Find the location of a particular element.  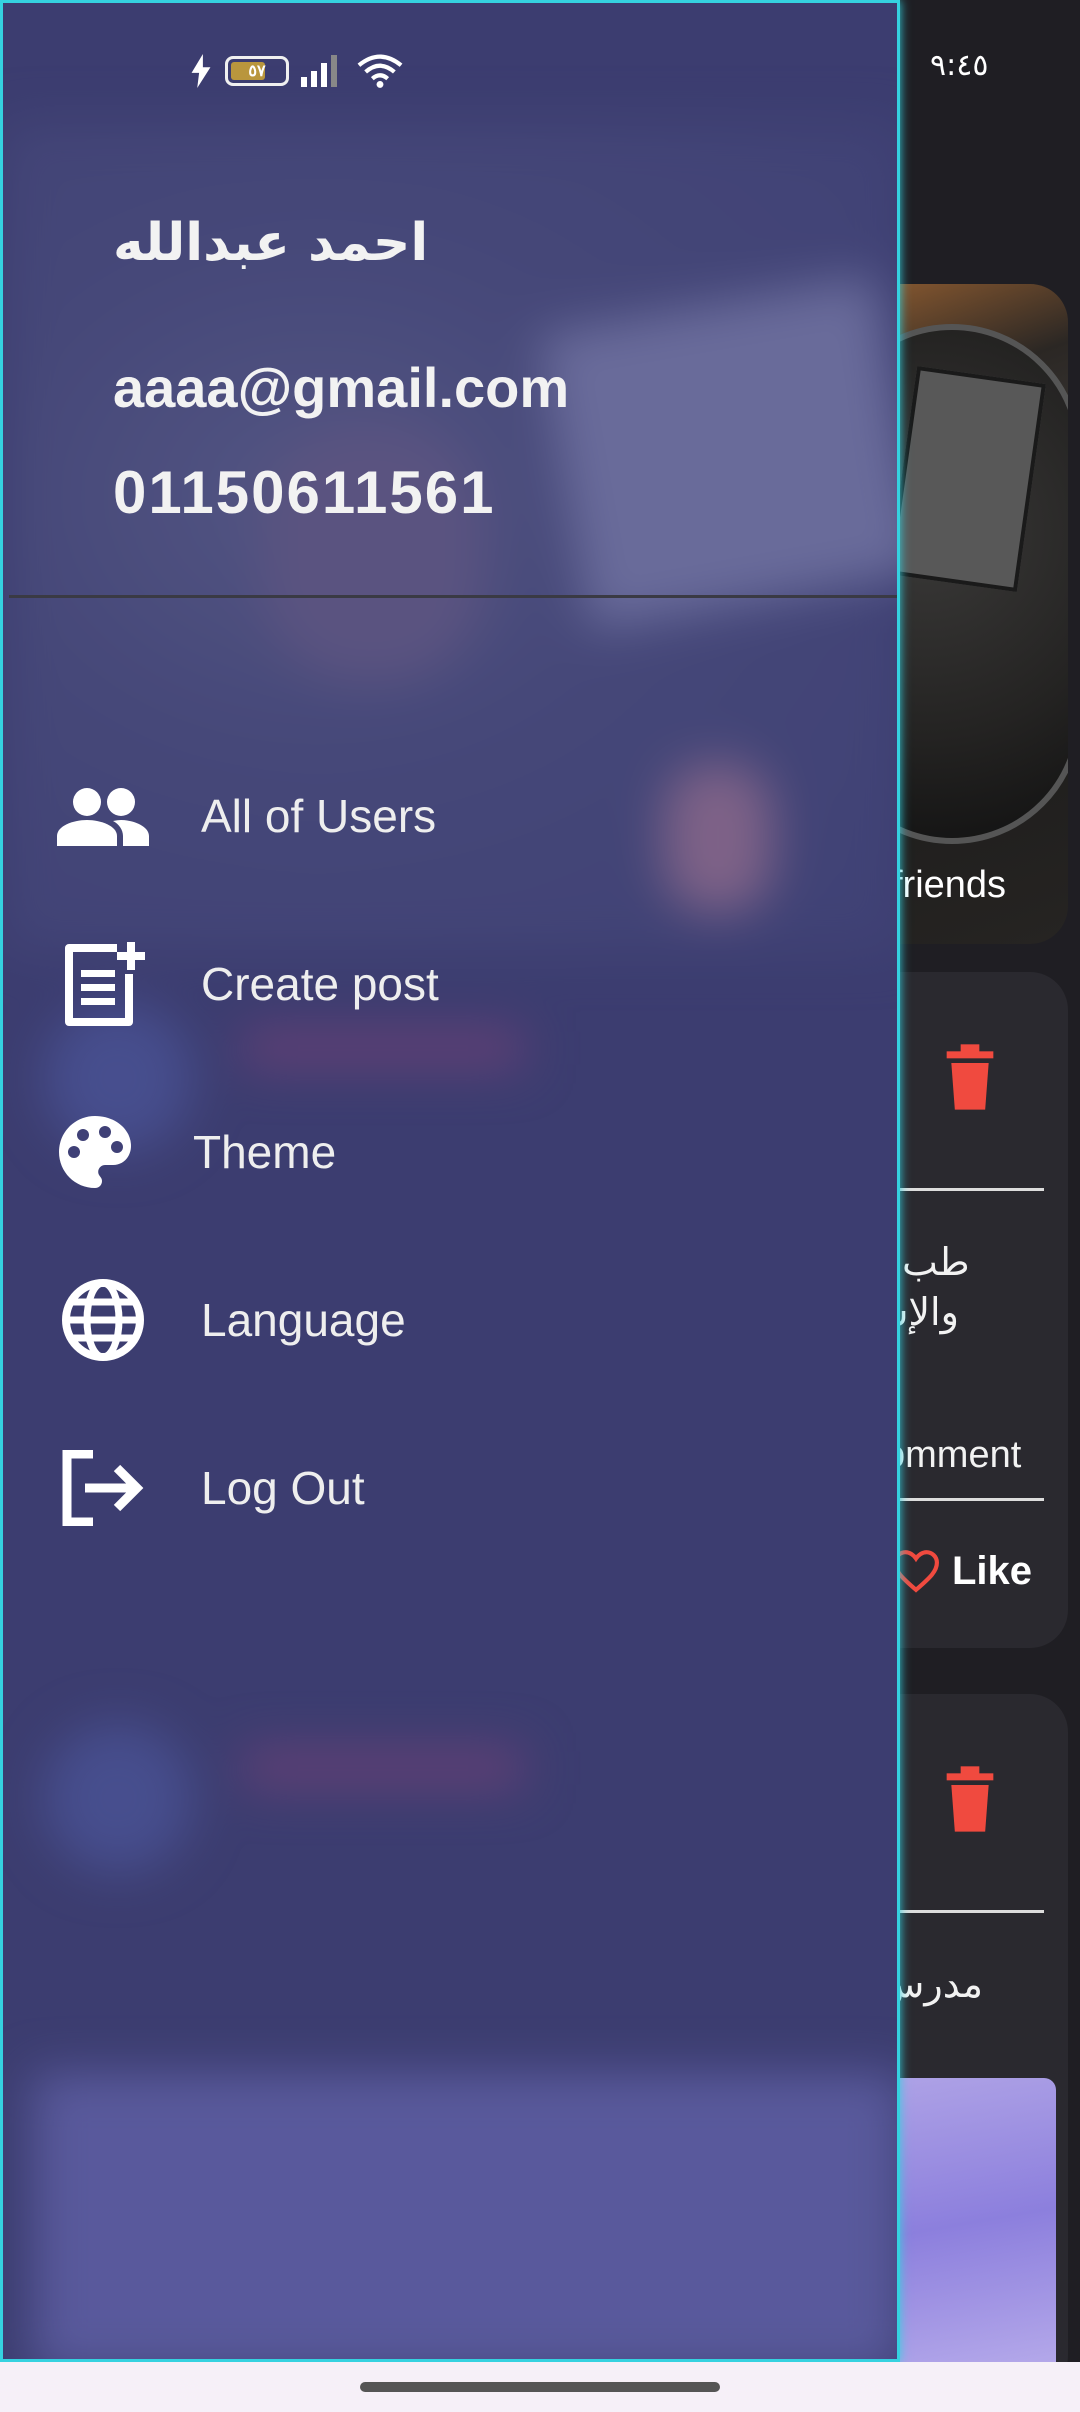

comment-button: omment is located at coordinates (952, 1455).